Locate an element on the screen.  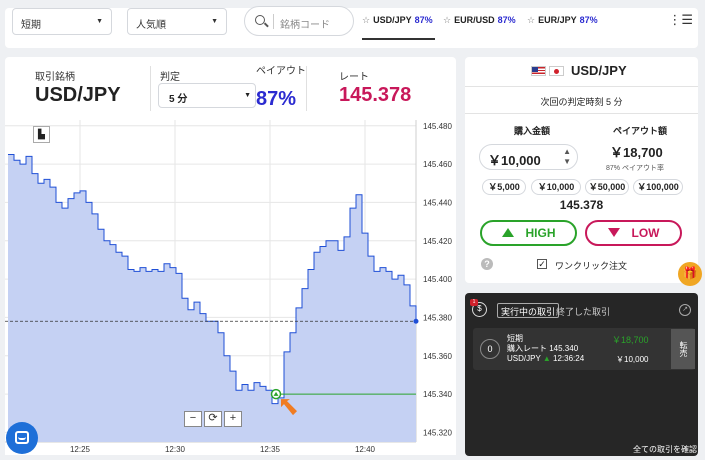
symbol-value: USD/JPY is located at coordinates (78, 95).